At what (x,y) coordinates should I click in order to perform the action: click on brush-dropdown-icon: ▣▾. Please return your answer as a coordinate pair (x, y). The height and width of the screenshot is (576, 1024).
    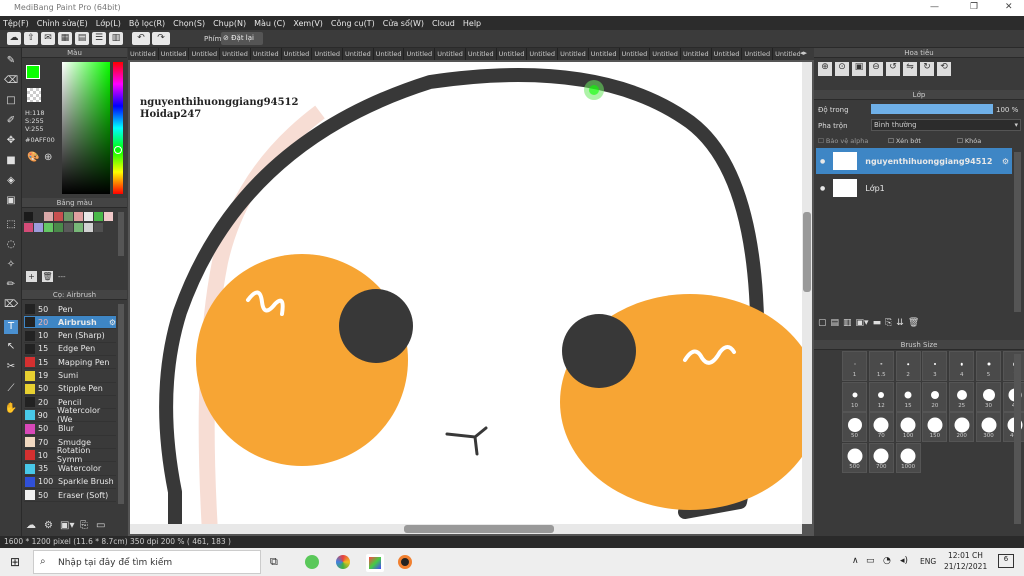
    Looking at the image, I should click on (69, 526).